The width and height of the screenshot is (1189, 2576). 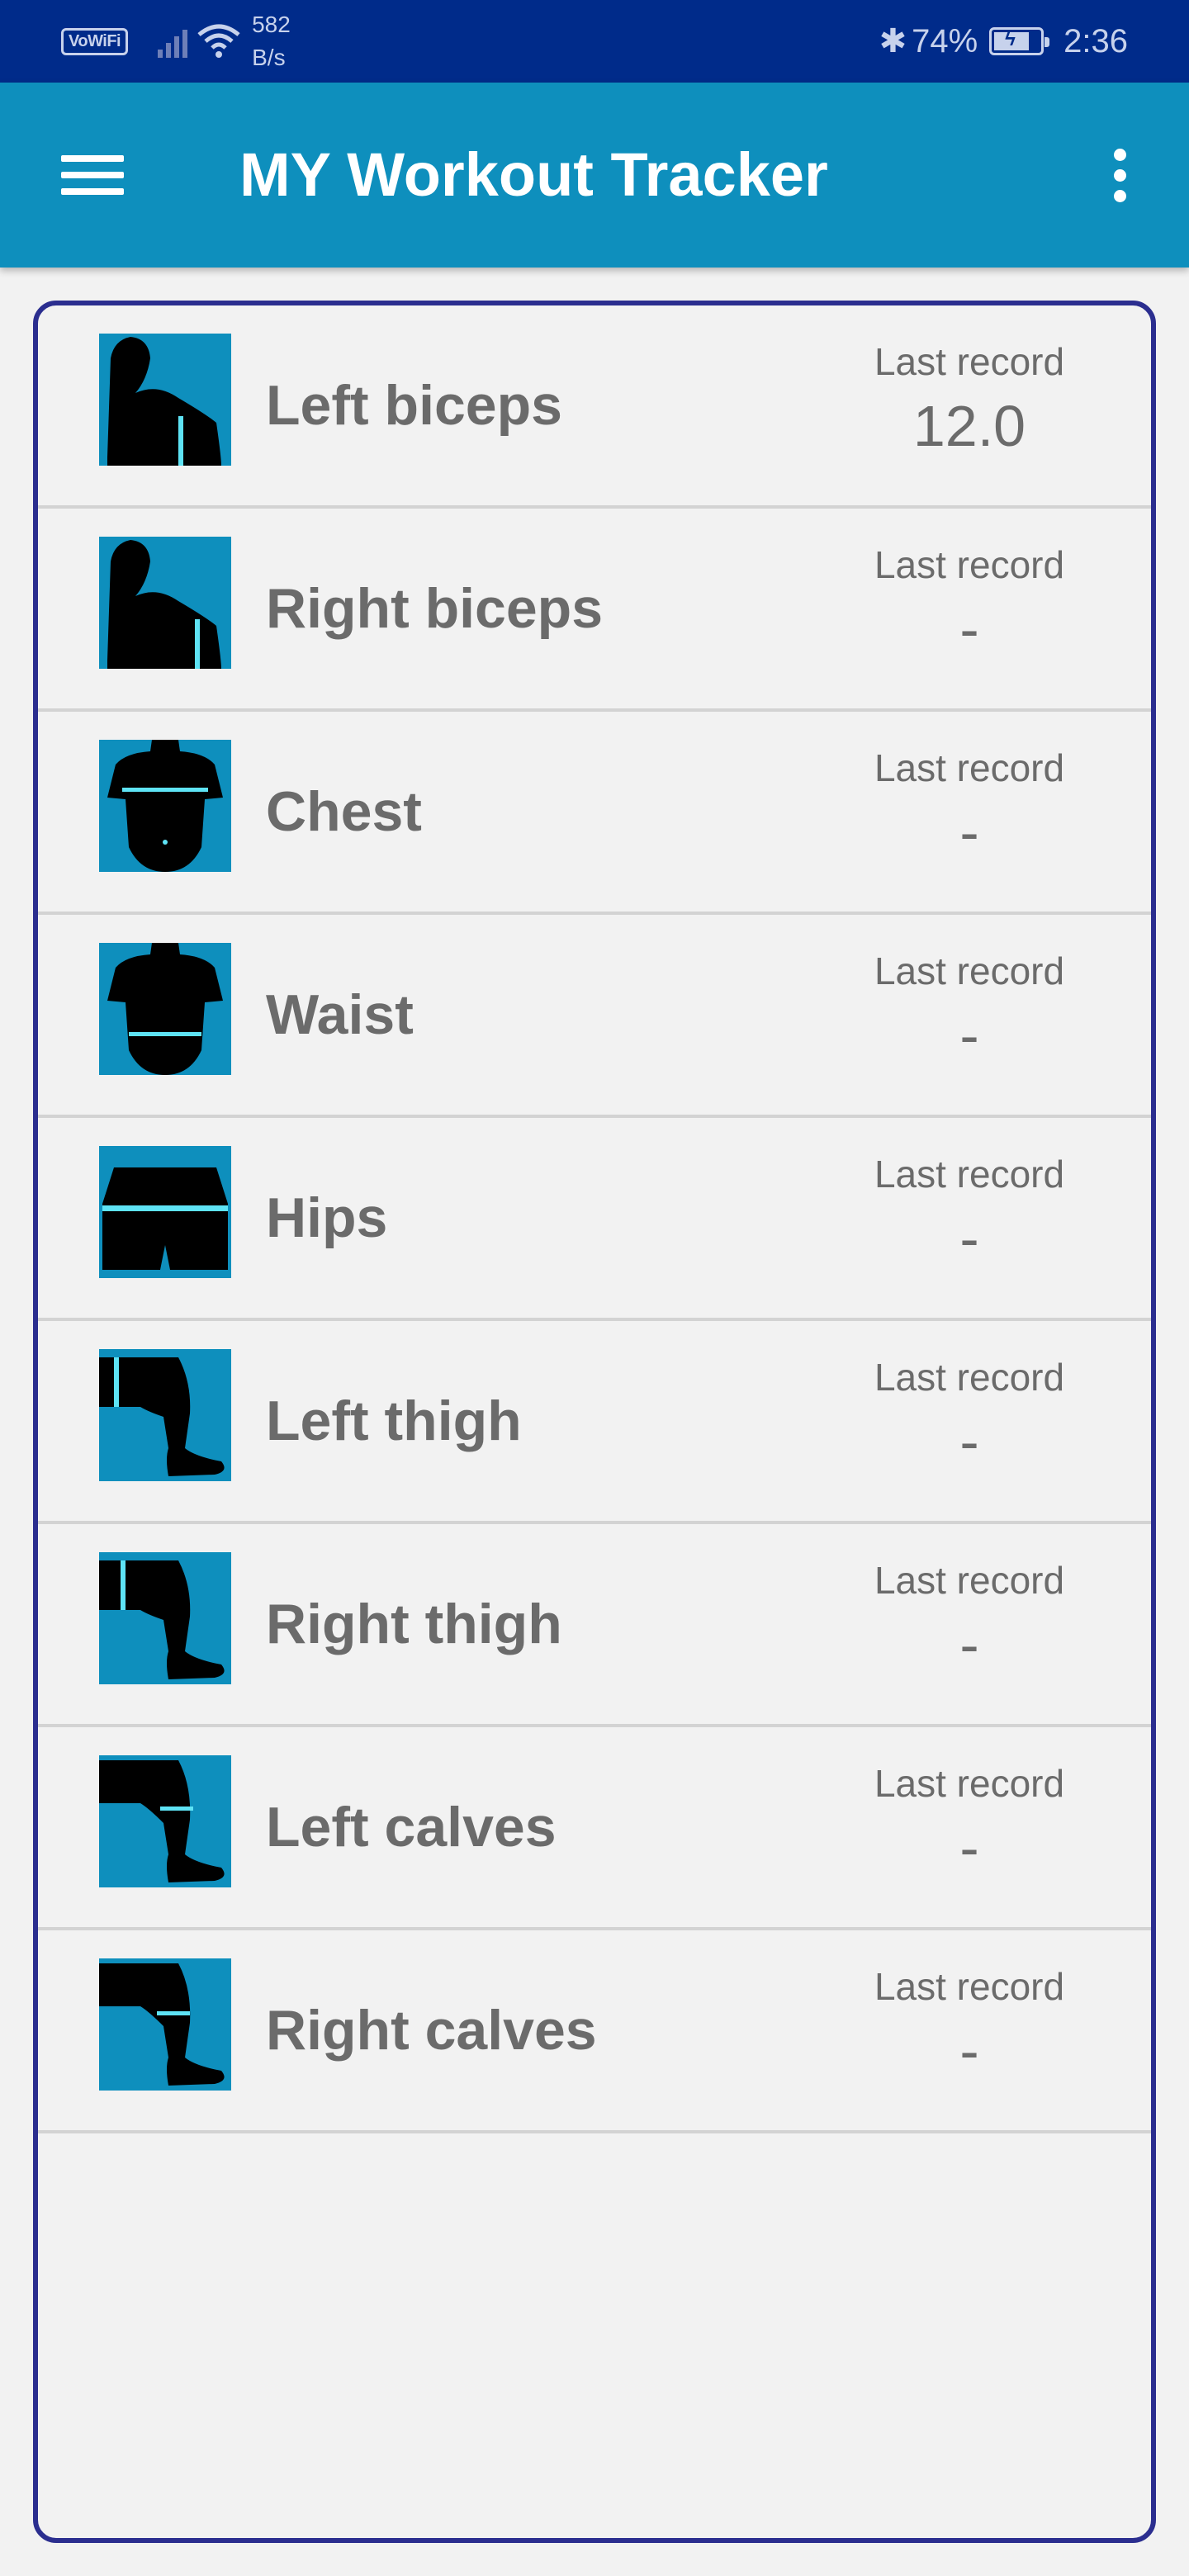 What do you see at coordinates (594, 1016) in the screenshot?
I see `list-item-waist: Waist Last record -` at bounding box center [594, 1016].